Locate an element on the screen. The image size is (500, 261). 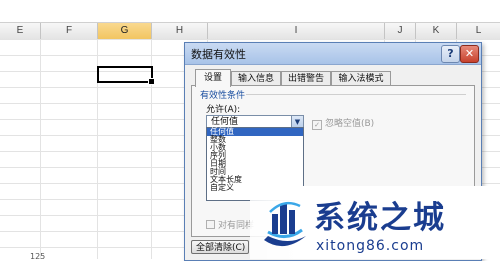
ignore-blank-checkbox: ✓ 忽略空值(B) is located at coordinates (343, 123).